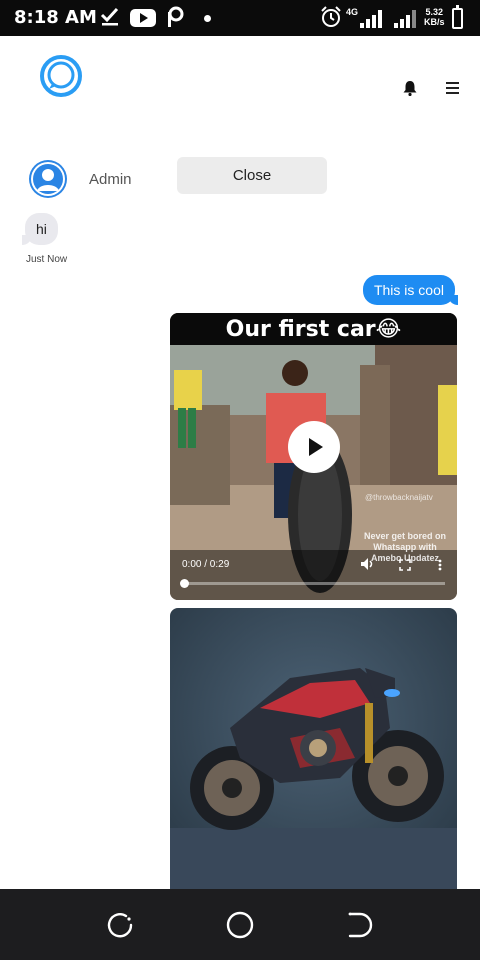 This screenshot has width=480, height=960. I want to click on fullscreen-icon, so click(405, 565).